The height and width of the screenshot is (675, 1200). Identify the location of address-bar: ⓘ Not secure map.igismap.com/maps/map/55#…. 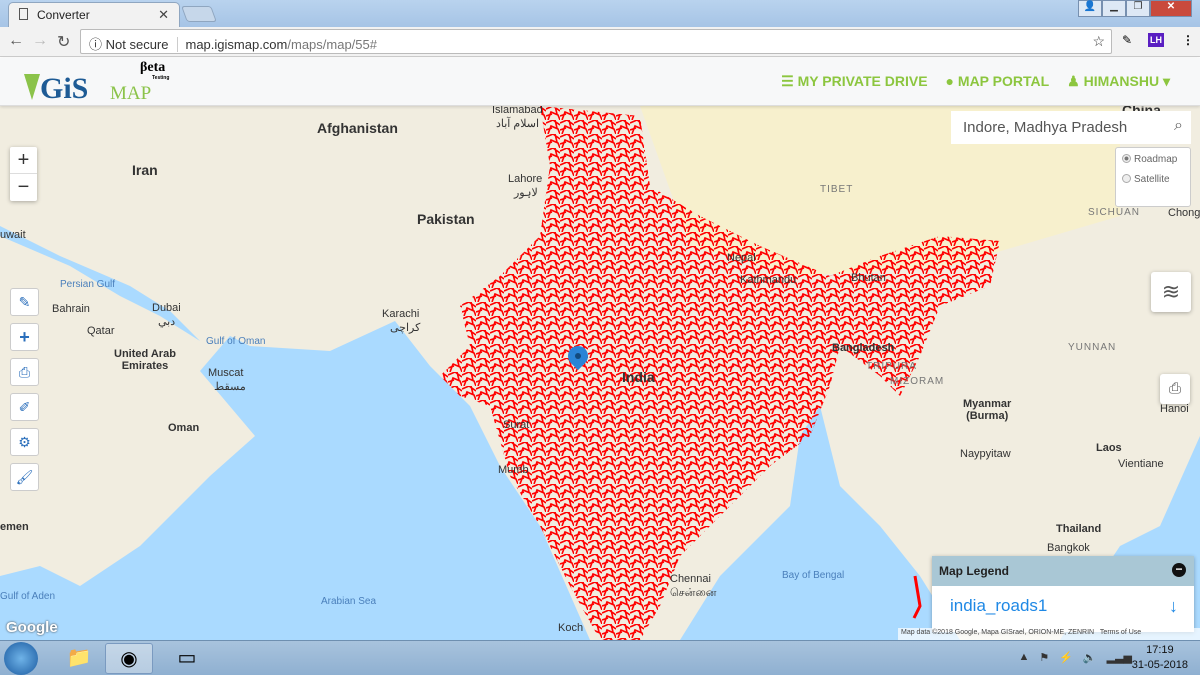
(596, 41).